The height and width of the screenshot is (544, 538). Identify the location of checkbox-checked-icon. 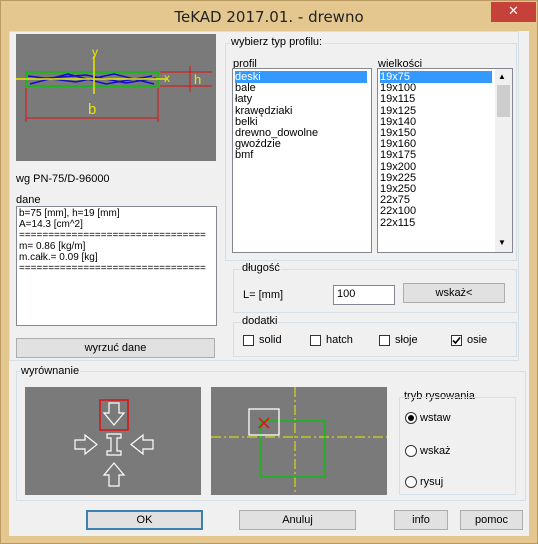
(456, 340).